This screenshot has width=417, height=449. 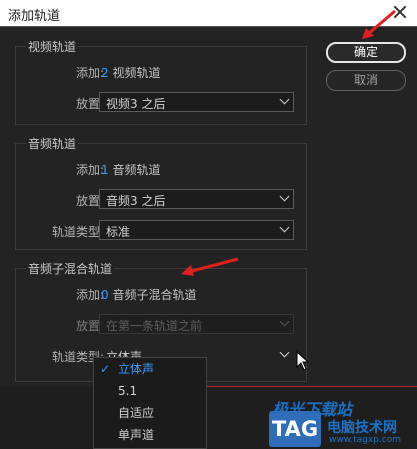 I want to click on video-placement-select: 视频3 之后, so click(x=196, y=102).